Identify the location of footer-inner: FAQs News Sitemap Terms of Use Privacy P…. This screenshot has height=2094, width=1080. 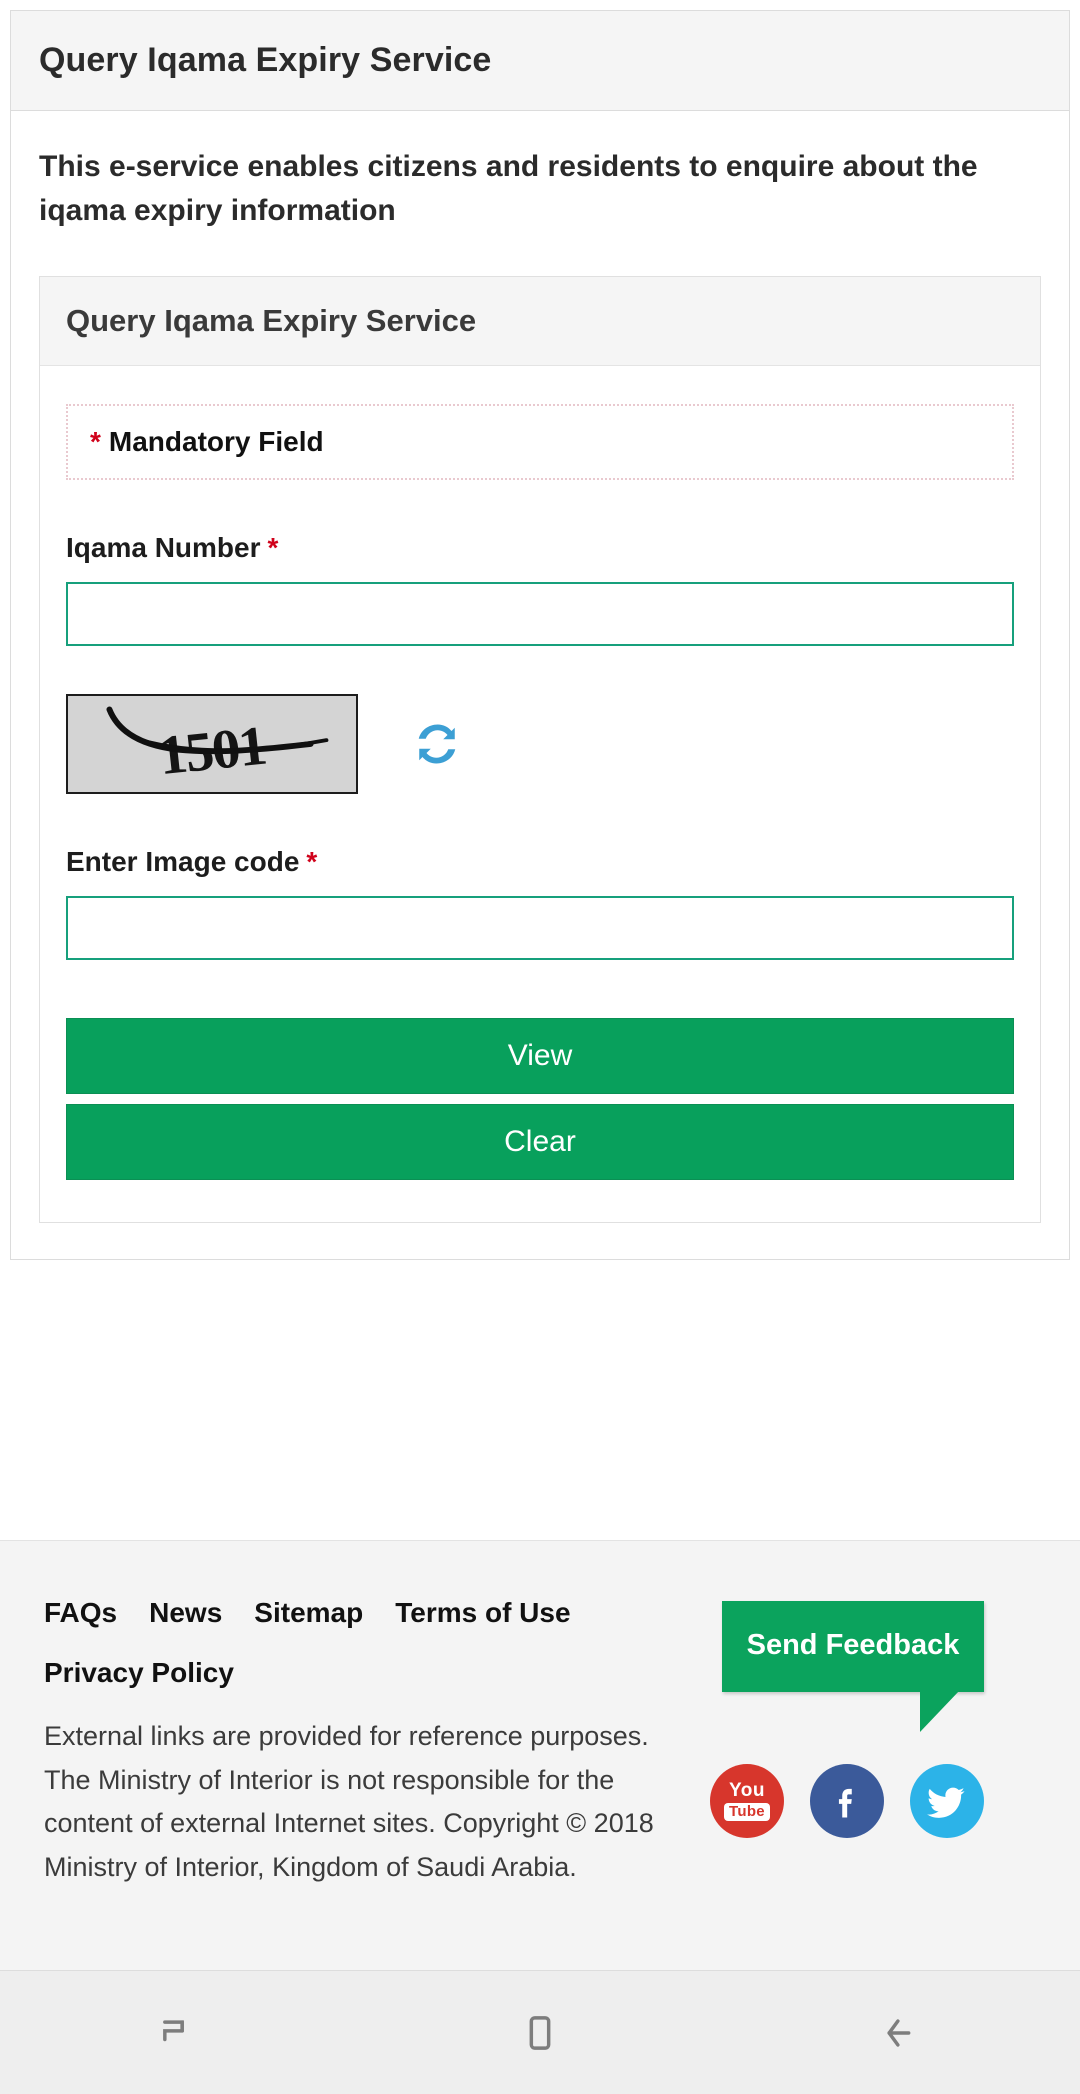
(540, 1743).